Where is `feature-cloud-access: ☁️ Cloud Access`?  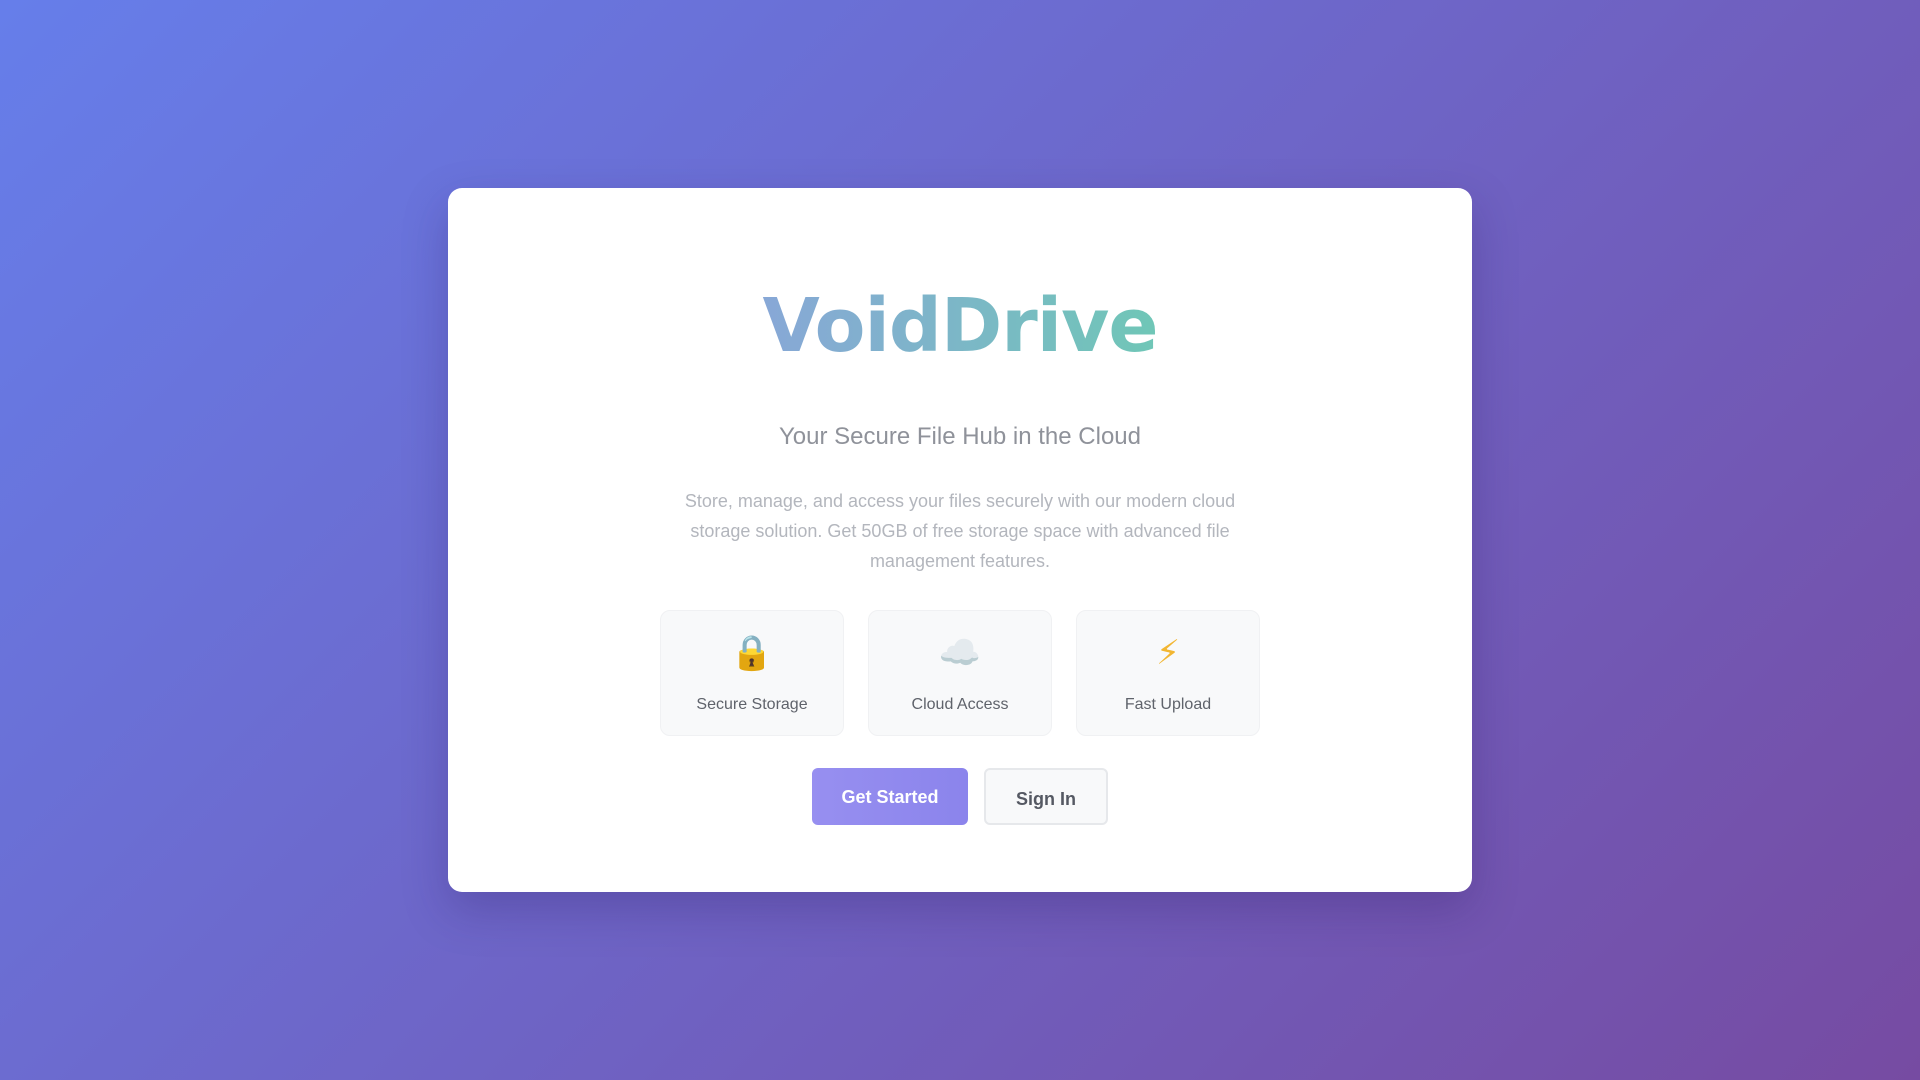
feature-cloud-access: ☁️ Cloud Access is located at coordinates (960, 673).